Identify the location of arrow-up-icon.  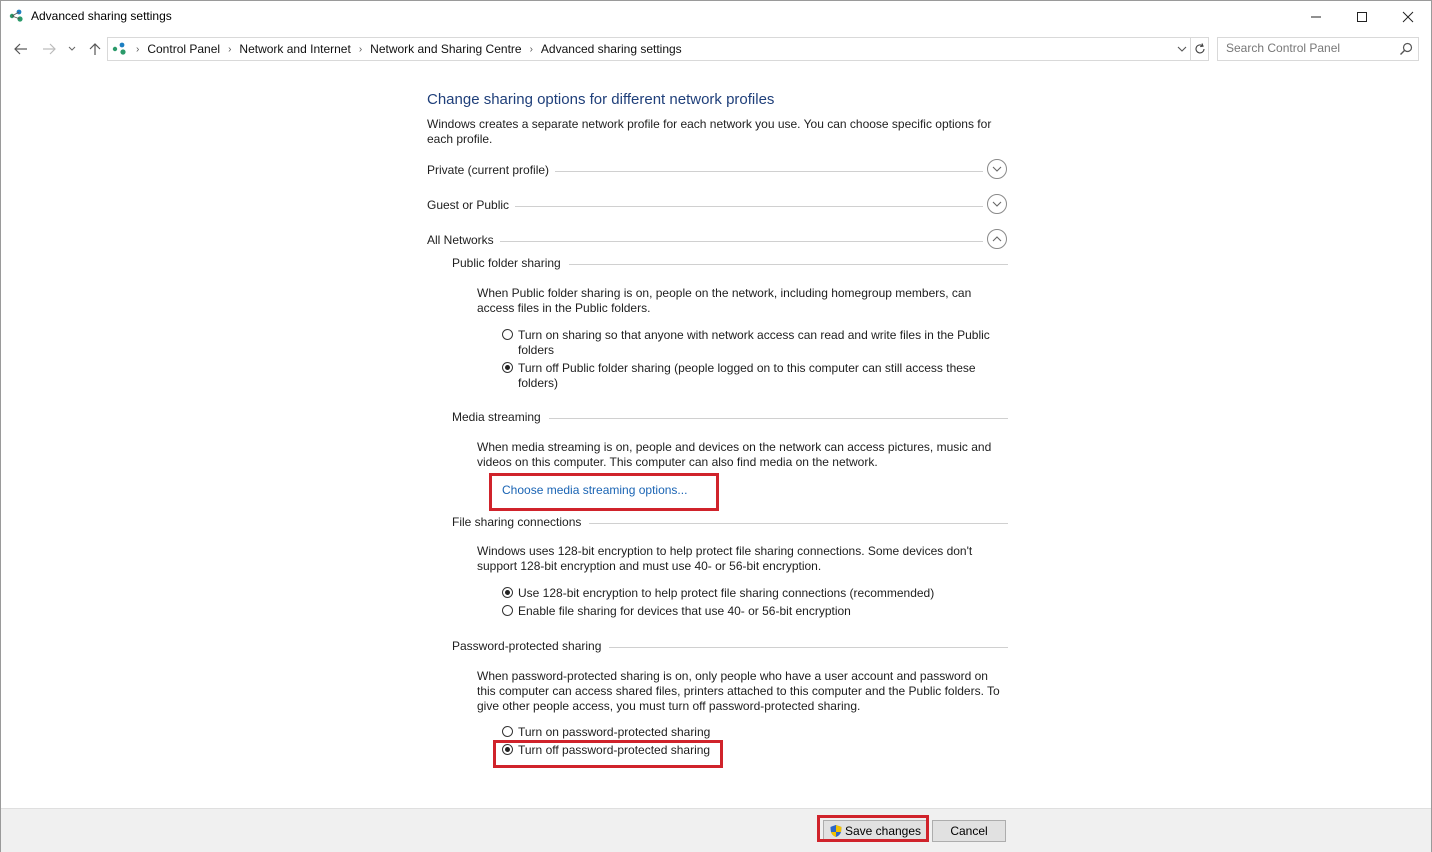
(95, 49).